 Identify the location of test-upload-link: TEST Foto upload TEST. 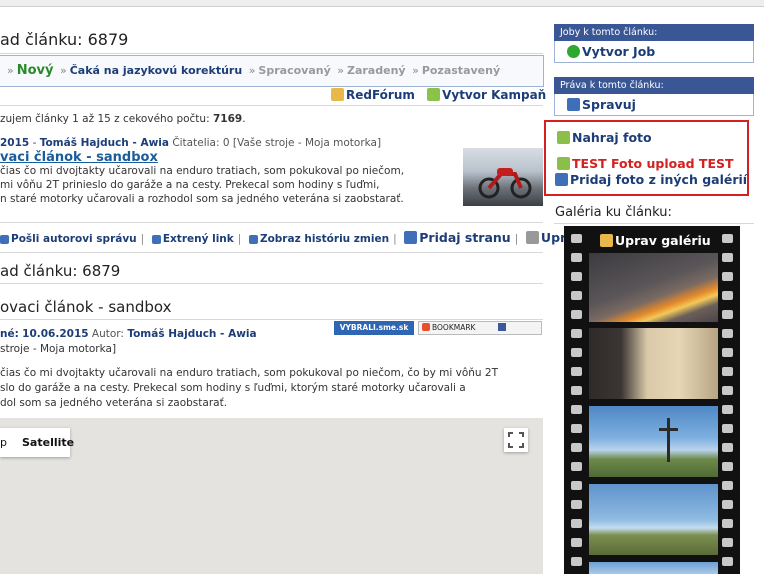
(645, 163).